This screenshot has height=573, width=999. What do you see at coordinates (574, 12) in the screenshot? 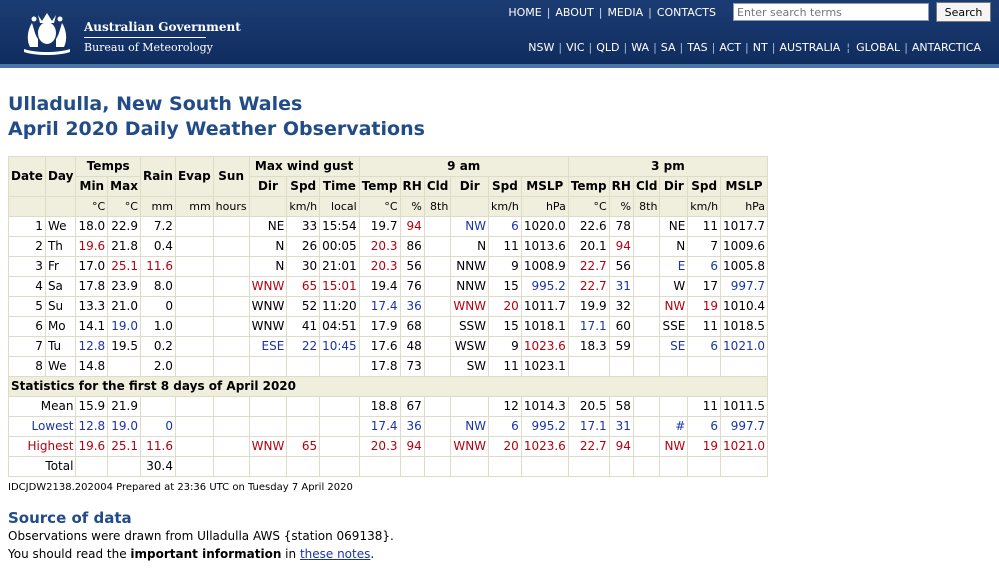
I see `nav-about: ABOUT` at bounding box center [574, 12].